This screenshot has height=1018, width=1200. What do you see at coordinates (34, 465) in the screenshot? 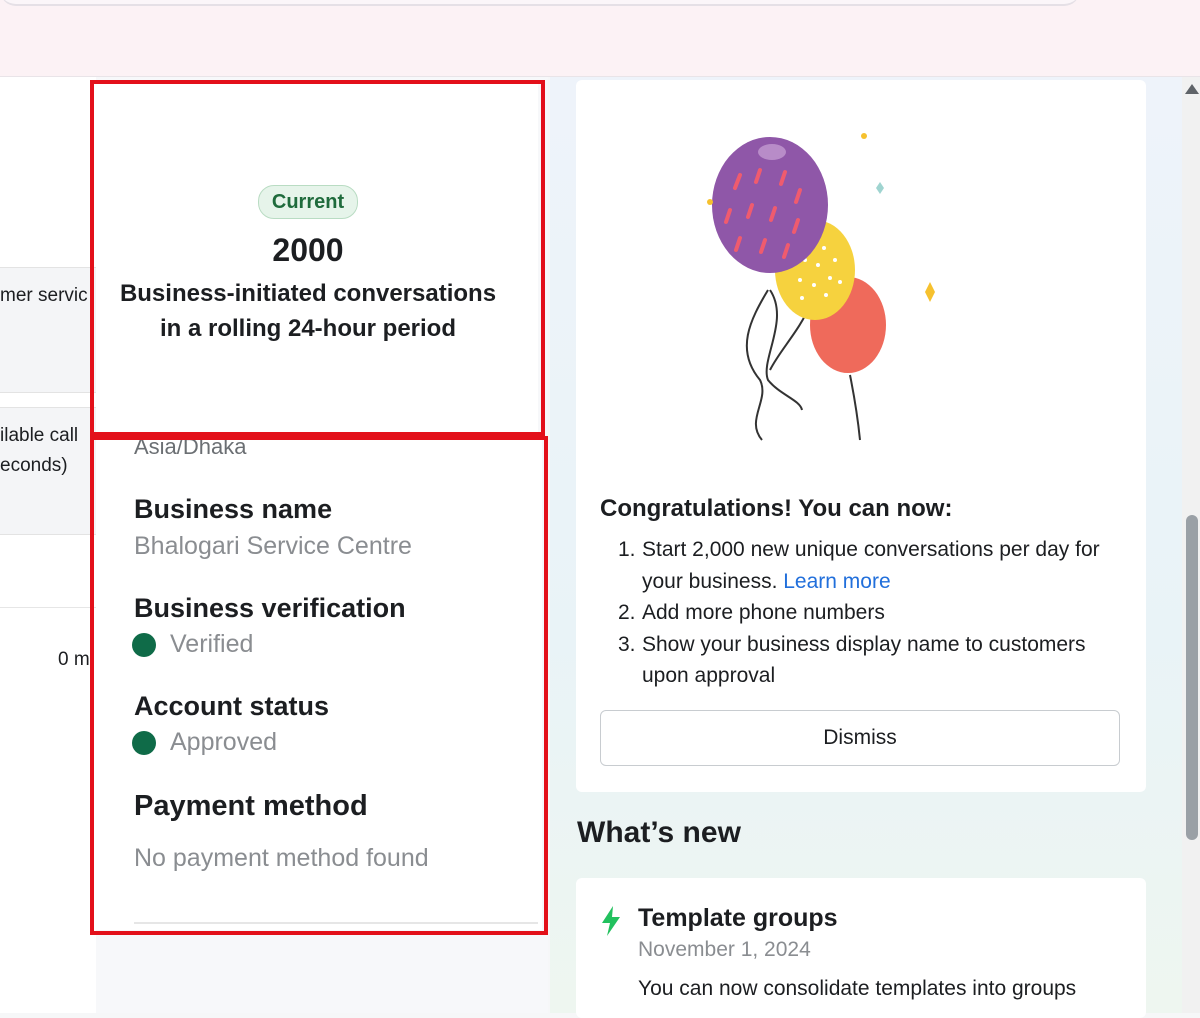
I see `left-cut-text-3: econds)` at bounding box center [34, 465].